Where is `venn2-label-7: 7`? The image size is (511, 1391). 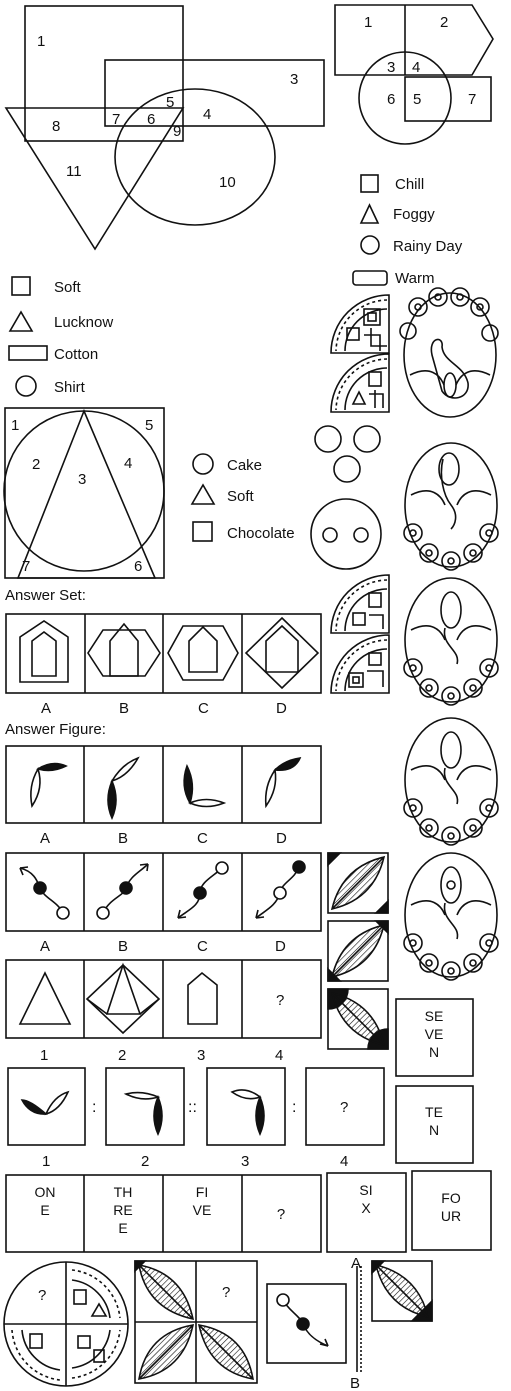 venn2-label-7: 7 is located at coordinates (472, 99).